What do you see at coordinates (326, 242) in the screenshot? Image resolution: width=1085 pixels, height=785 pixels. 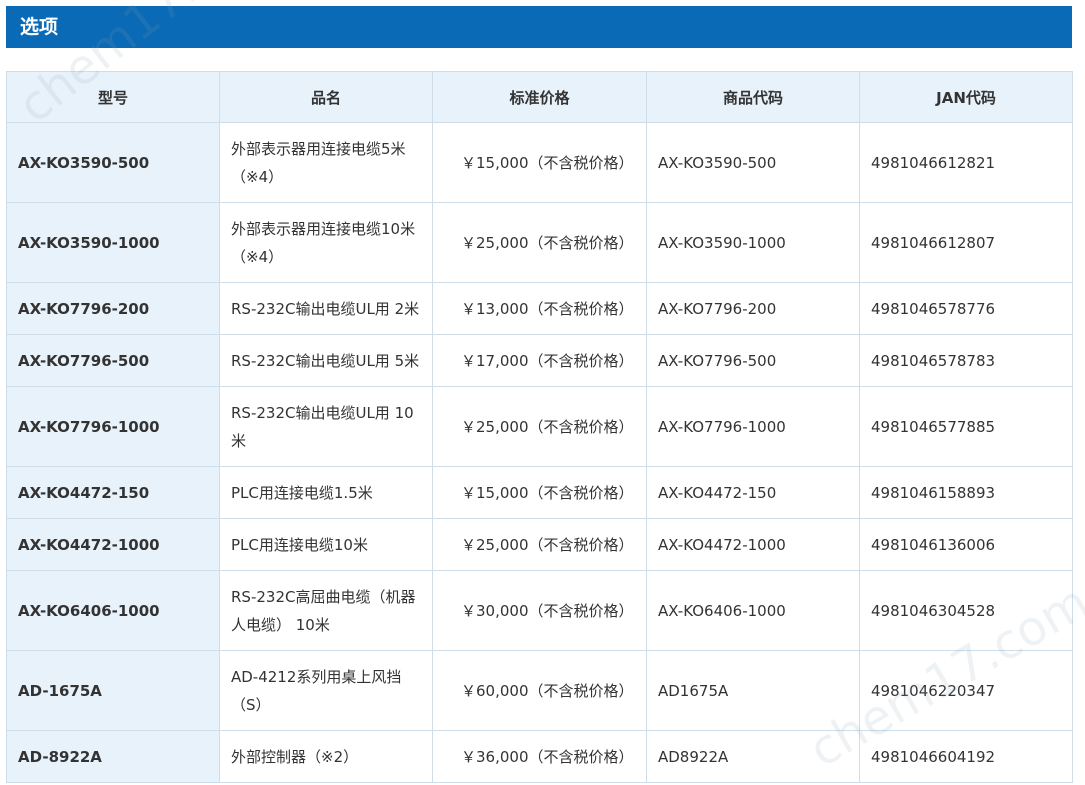 I see `cell-name: 外部表示器用连接电缆10米（※4）` at bounding box center [326, 242].